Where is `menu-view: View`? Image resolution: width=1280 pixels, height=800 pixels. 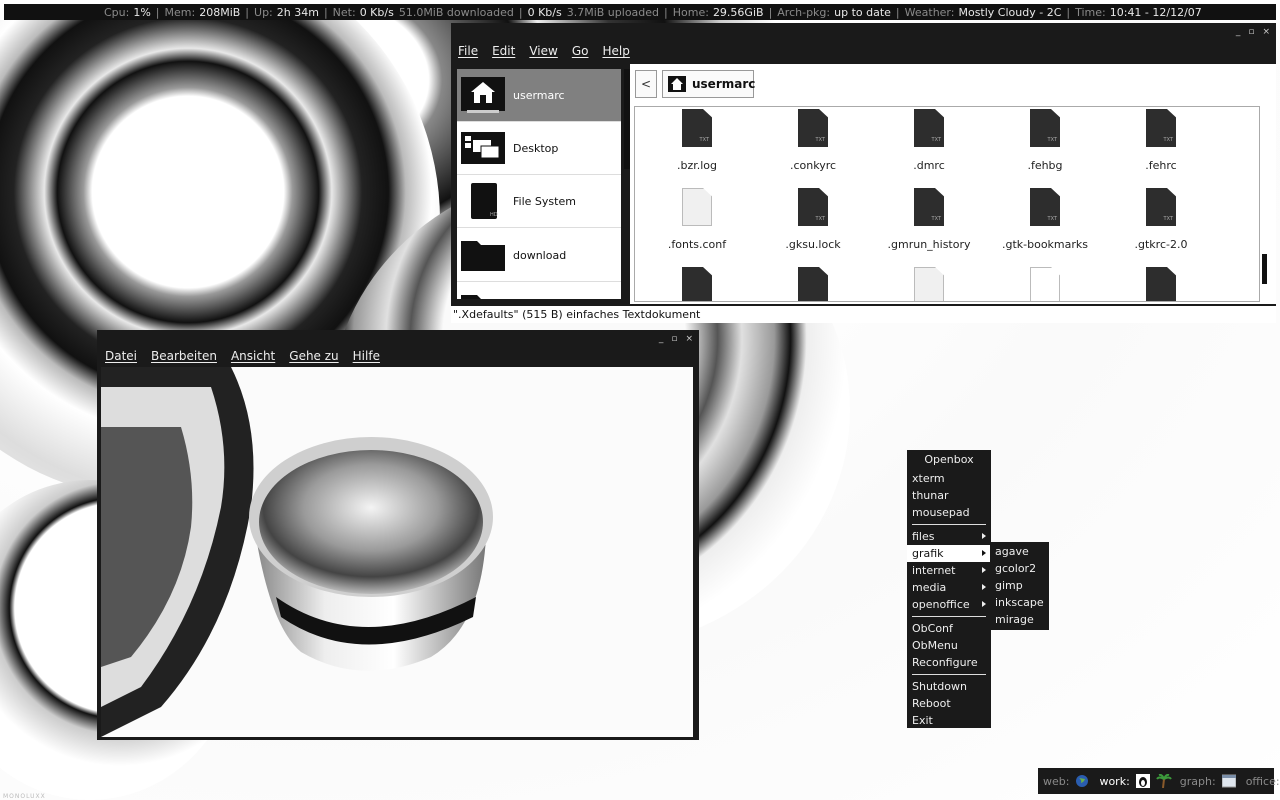 menu-view: View is located at coordinates (543, 51).